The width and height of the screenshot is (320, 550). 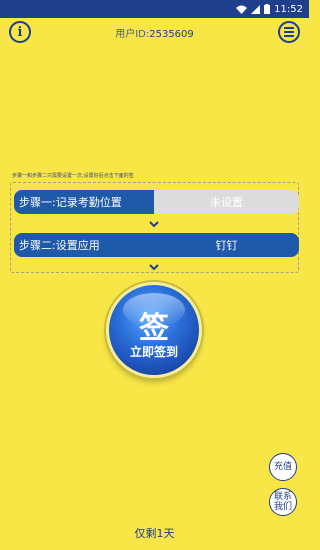 I want to click on sign-char: 签, so click(x=154, y=328).